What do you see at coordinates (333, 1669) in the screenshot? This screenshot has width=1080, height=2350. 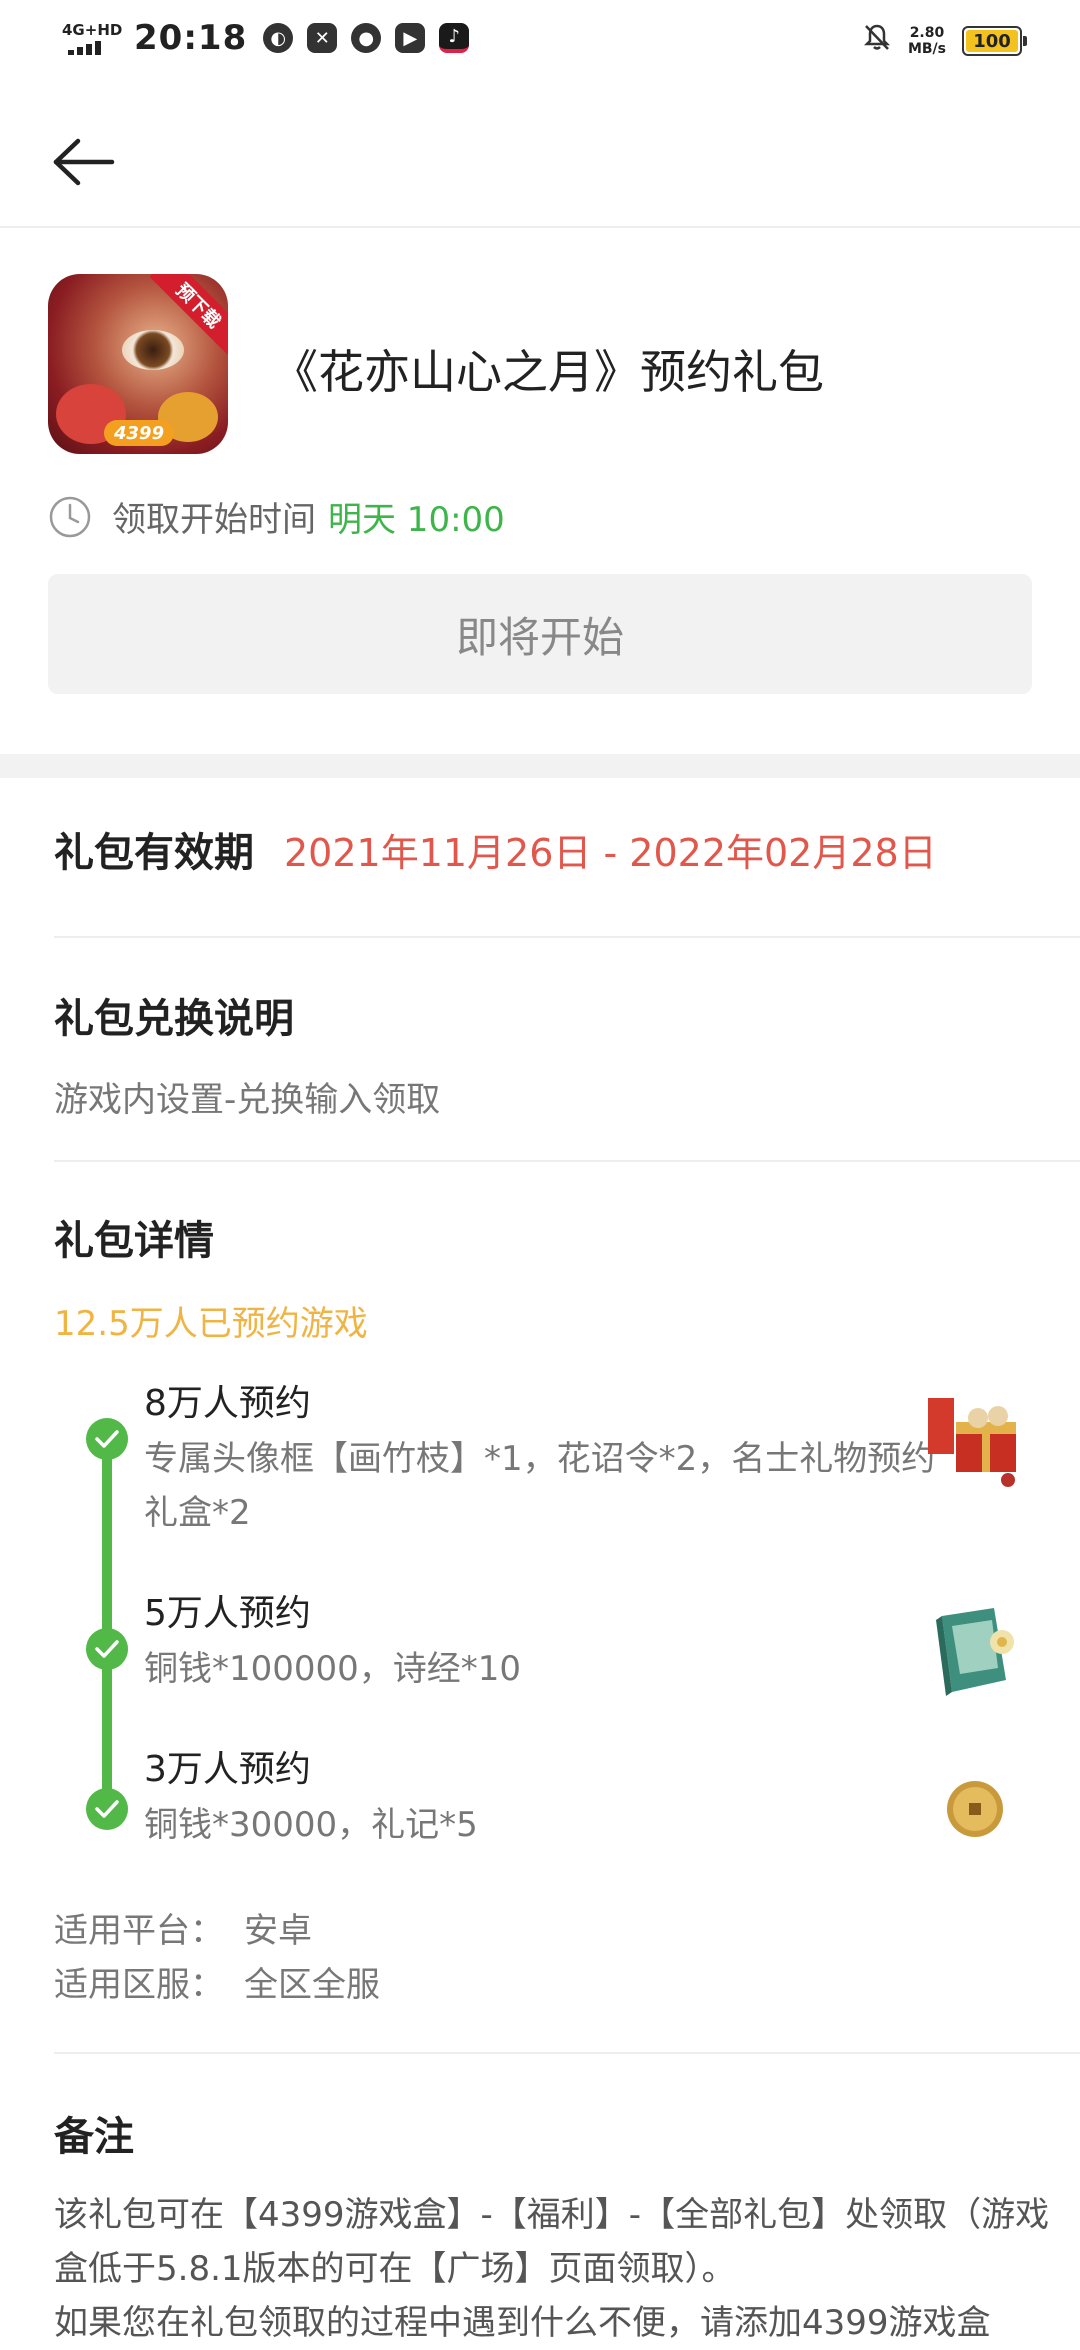 I see `tier-desc: 铜钱*100000，诗经*10` at bounding box center [333, 1669].